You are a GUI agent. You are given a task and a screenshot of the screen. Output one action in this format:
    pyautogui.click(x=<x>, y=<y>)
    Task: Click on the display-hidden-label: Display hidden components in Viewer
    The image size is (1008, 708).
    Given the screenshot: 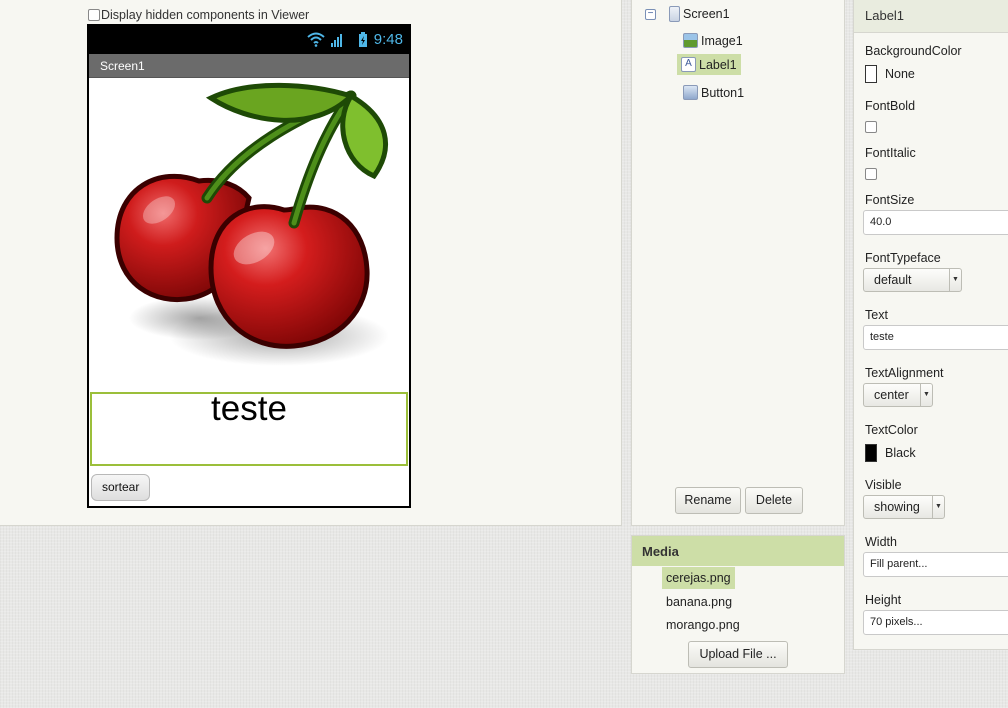 What is the action you would take?
    pyautogui.click(x=205, y=15)
    